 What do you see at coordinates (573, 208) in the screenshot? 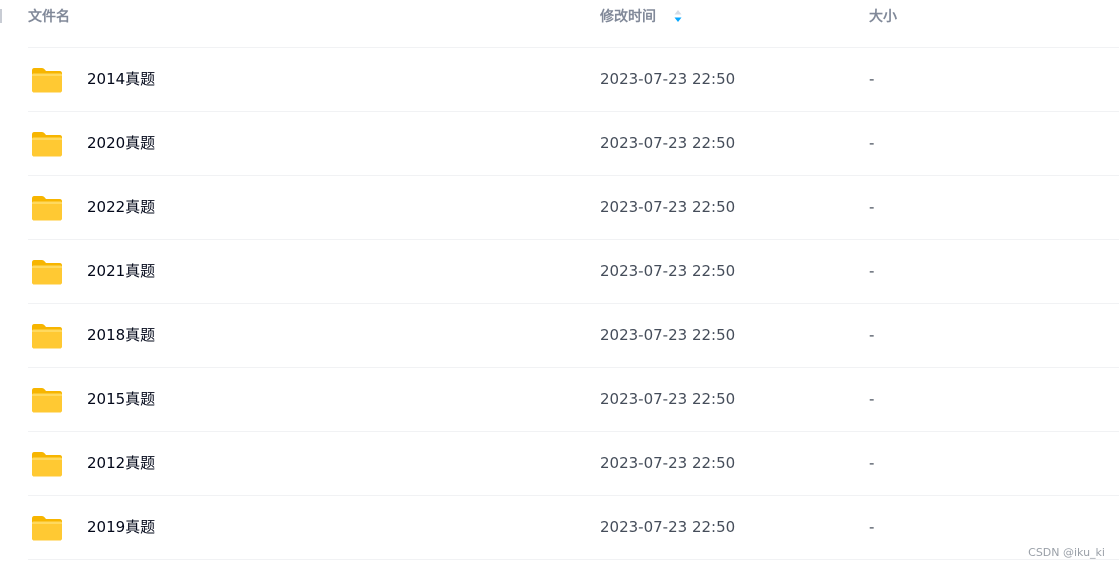
I see `file-row: 2022真题 2023-07-23 22:50 -` at bounding box center [573, 208].